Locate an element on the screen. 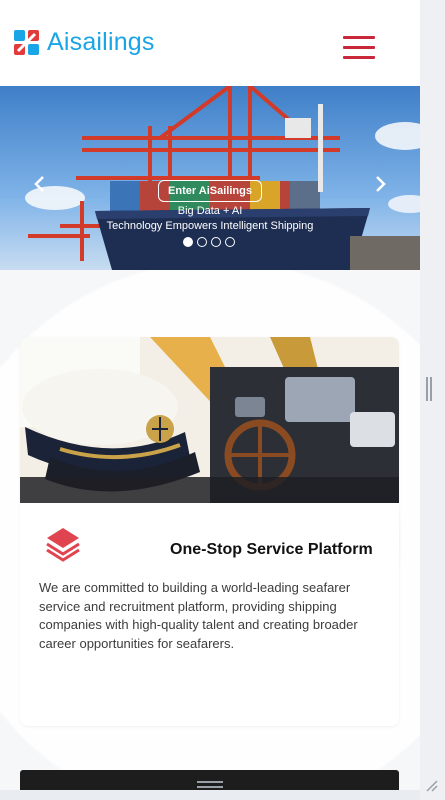  chevron-right-icon is located at coordinates (381, 184).